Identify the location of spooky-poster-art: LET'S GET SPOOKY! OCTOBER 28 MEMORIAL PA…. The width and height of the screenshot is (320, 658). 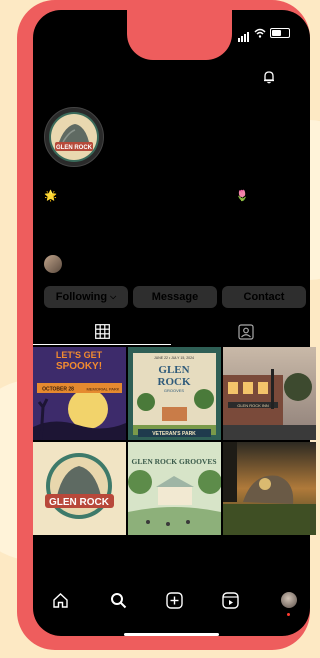
(79, 393).